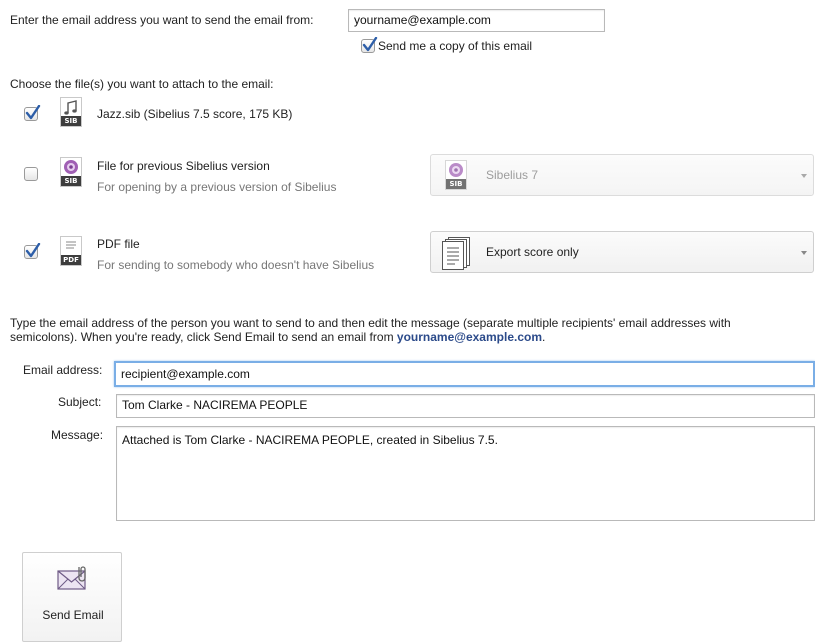 The image size is (815, 642). What do you see at coordinates (71, 112) in the screenshot?
I see `music-note-file-icon: SIB` at bounding box center [71, 112].